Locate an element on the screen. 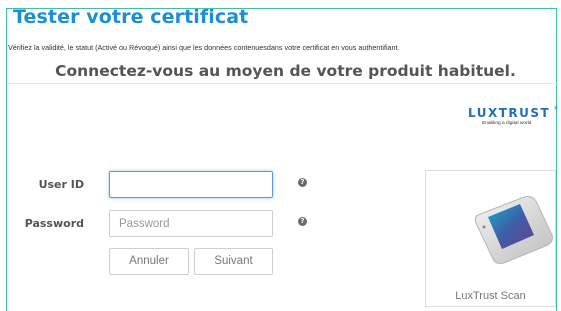 The height and width of the screenshot is (311, 561). luxtrust-scan-device-icon is located at coordinates (513, 230).